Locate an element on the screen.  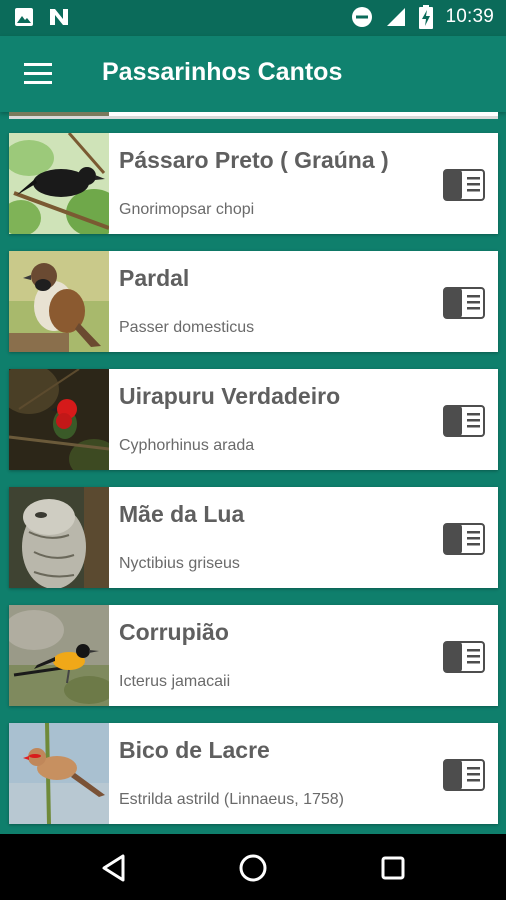
n-icon is located at coordinates (59, 17).